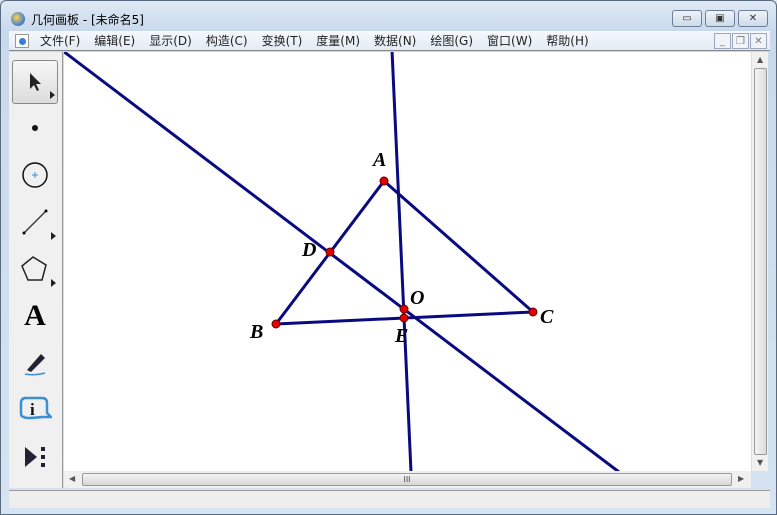 The image size is (777, 515). What do you see at coordinates (741, 478) in the screenshot?
I see `scroll-right-arrow: ▶` at bounding box center [741, 478].